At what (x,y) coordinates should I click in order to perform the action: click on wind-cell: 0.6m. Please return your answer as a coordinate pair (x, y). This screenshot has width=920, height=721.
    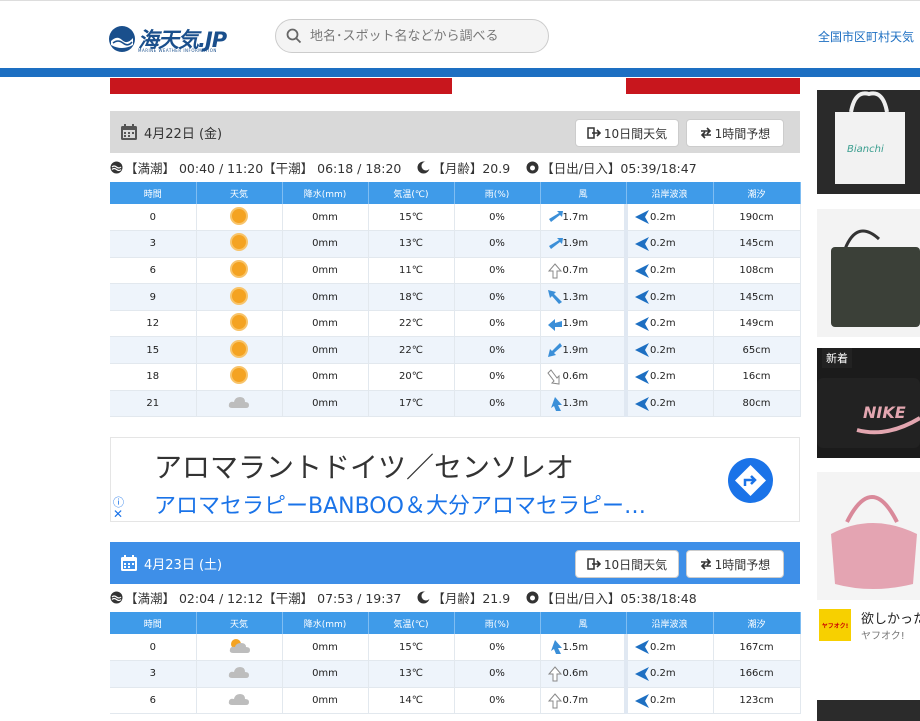
    Looking at the image, I should click on (583, 377).